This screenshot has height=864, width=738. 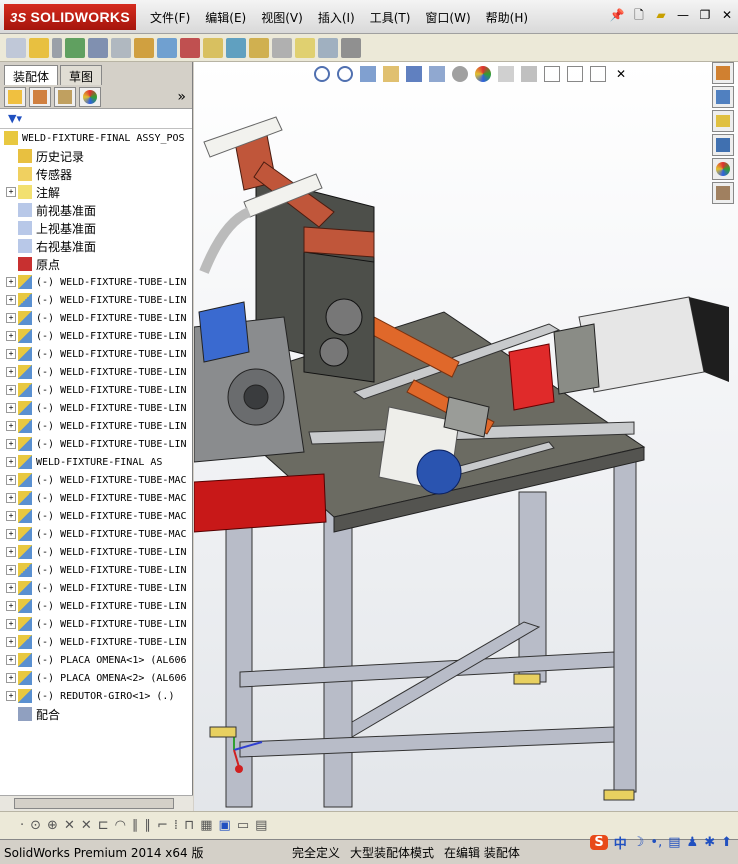 I want to click on menu-view: 视图(V), so click(x=282, y=17).